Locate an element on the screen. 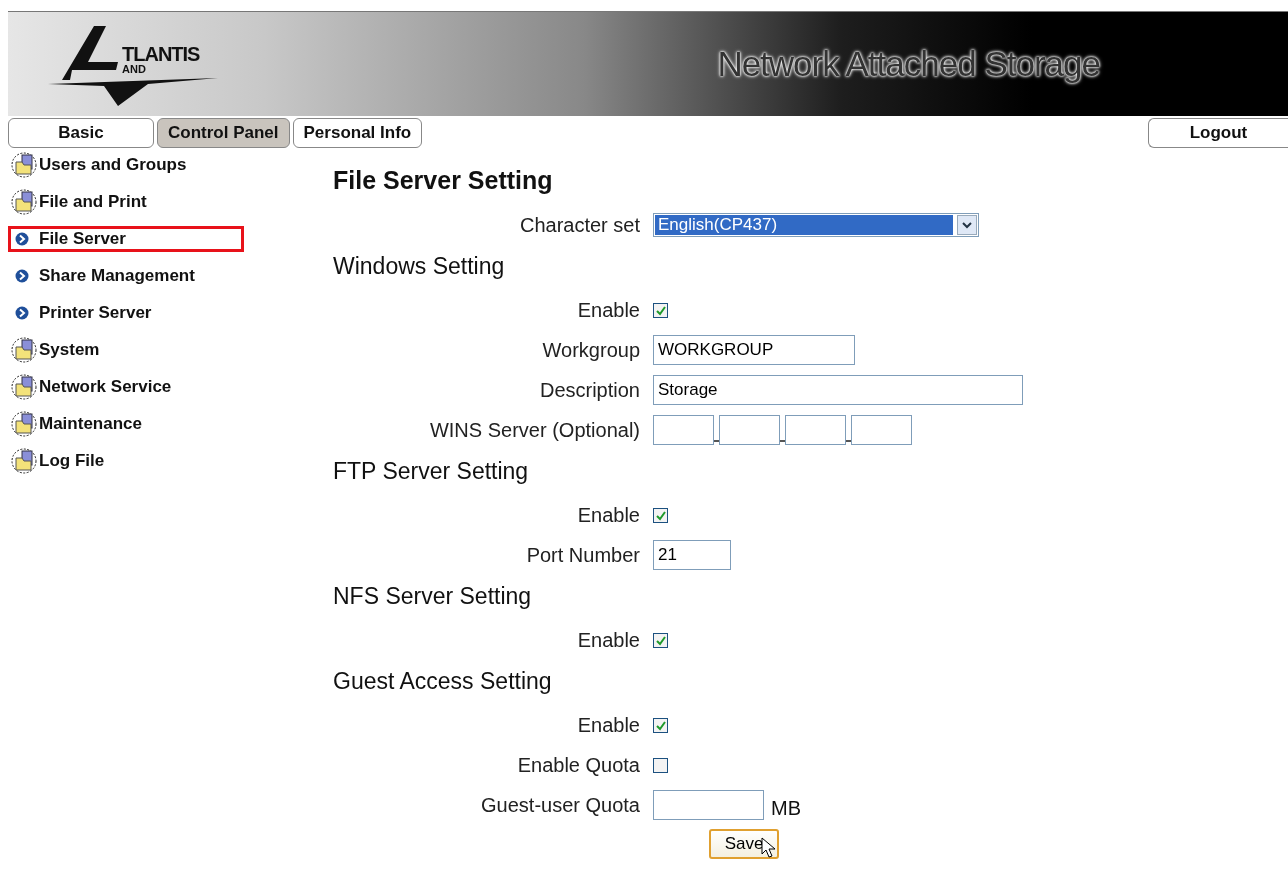  sidebar-item-label: Log File is located at coordinates (72, 461).